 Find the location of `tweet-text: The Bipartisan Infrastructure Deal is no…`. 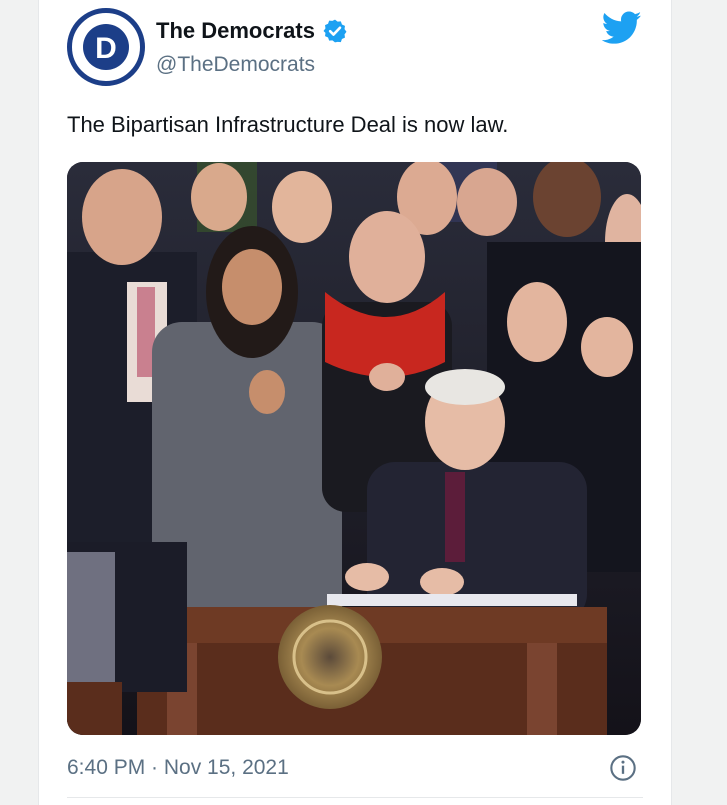

tweet-text: The Bipartisan Infrastructure Deal is no… is located at coordinates (288, 124).